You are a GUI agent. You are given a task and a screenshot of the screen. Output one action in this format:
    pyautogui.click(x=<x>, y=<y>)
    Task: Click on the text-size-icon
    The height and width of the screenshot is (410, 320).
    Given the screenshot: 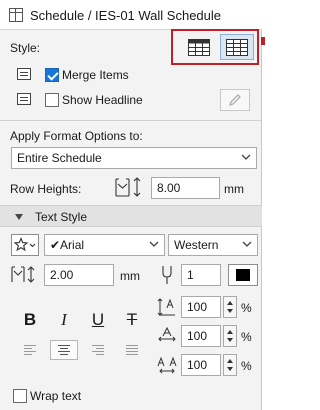 What is the action you would take?
    pyautogui.click(x=23, y=274)
    